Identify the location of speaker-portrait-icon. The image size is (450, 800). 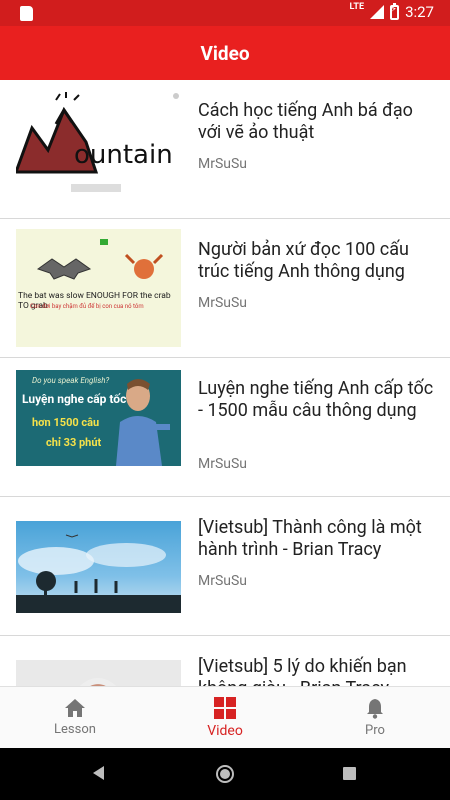
(98, 682).